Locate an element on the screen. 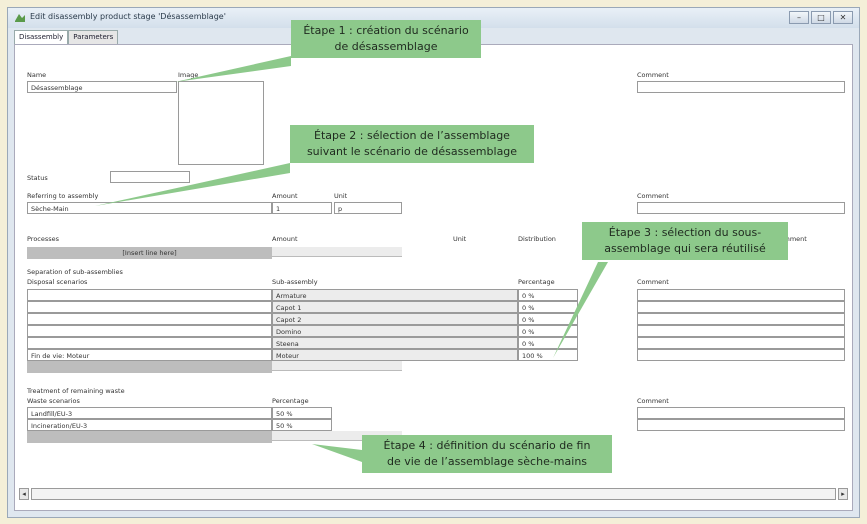  image-box is located at coordinates (221, 123).